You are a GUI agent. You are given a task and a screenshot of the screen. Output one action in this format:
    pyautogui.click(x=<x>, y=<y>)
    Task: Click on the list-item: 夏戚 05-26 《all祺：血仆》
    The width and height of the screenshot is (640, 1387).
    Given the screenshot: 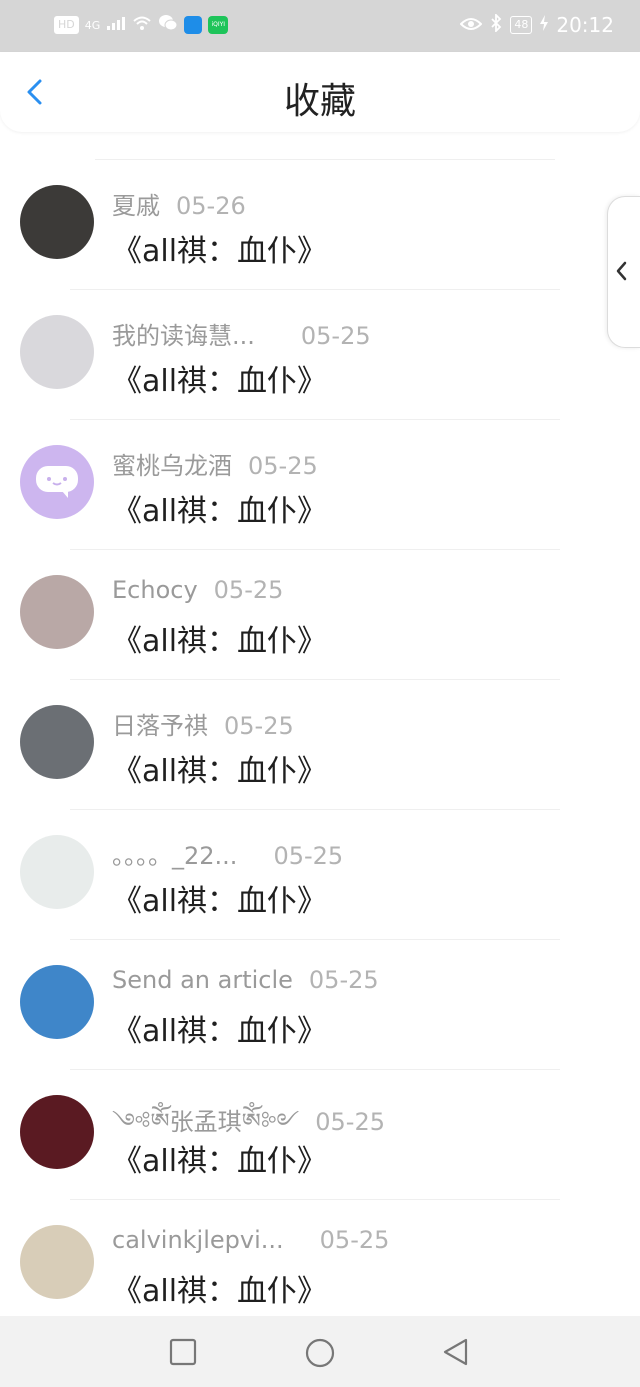 What is the action you would take?
    pyautogui.click(x=320, y=225)
    